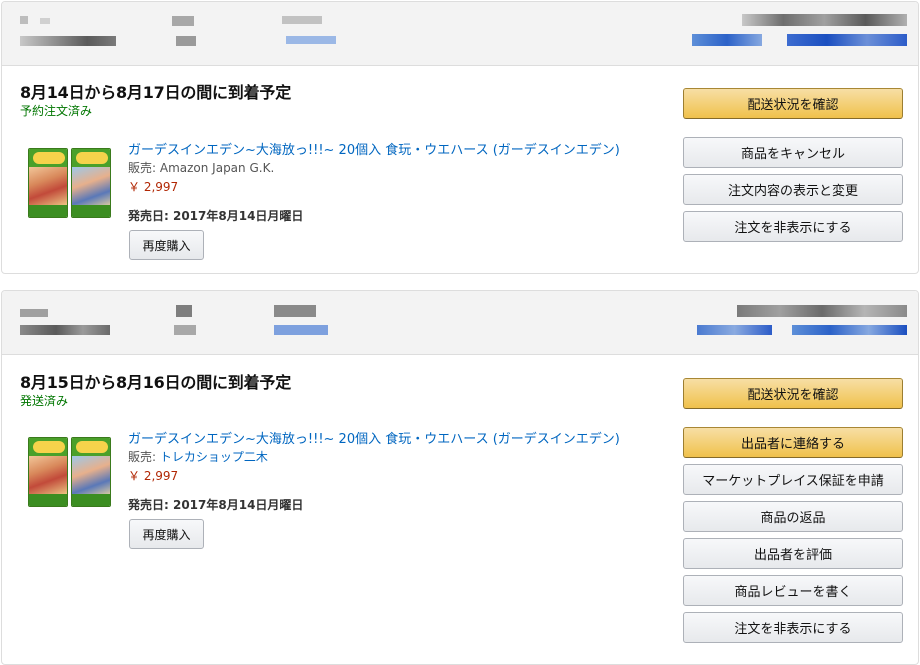 The image size is (920, 665). I want to click on cancel-items-button: 商品をキャンセル, so click(793, 152).